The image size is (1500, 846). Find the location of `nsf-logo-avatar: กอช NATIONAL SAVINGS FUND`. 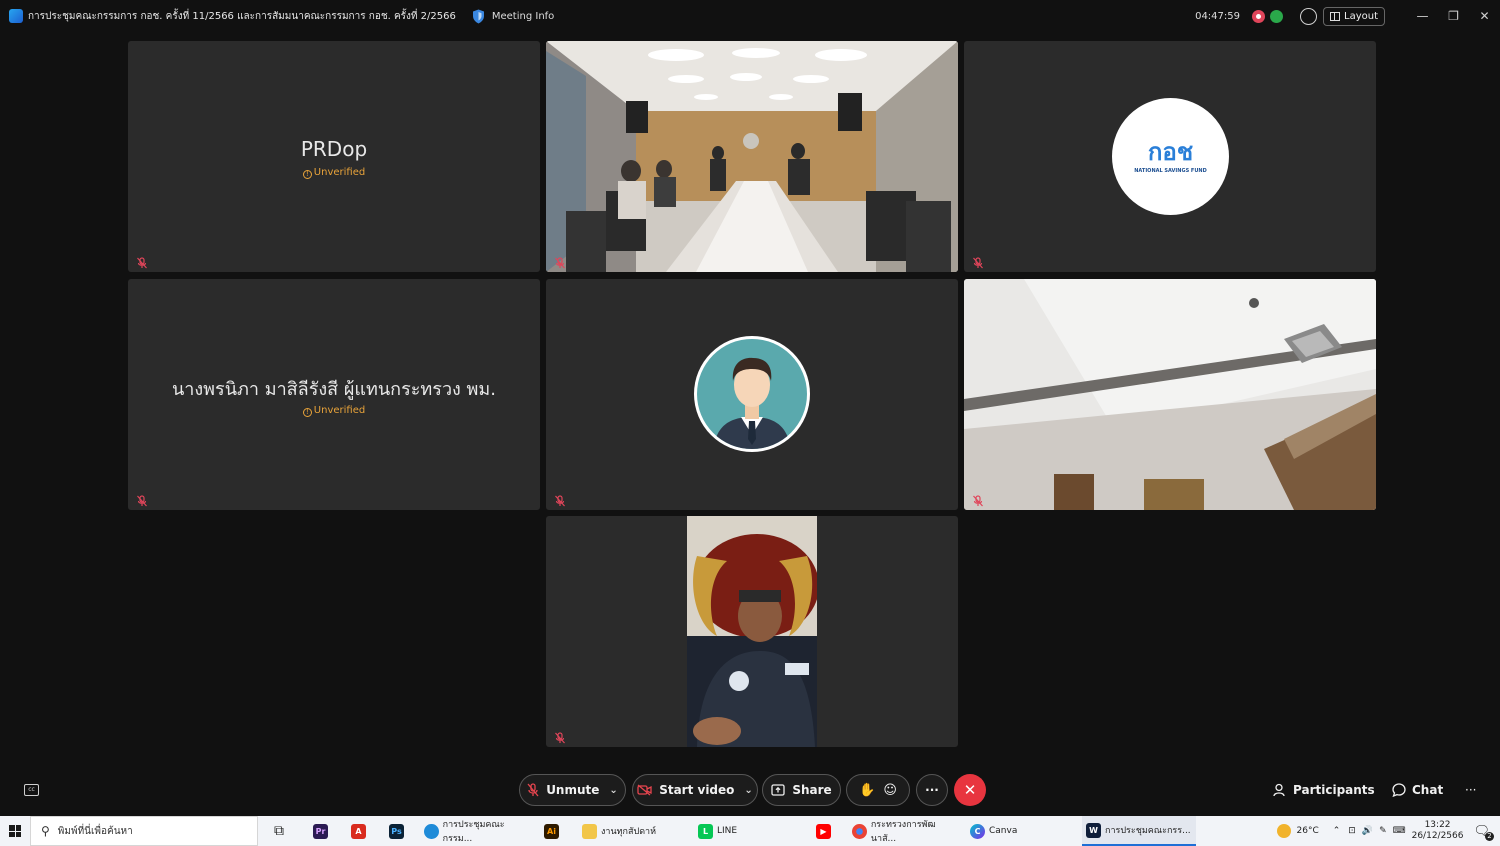

nsf-logo-avatar: กอช NATIONAL SAVINGS FUND is located at coordinates (1170, 156).